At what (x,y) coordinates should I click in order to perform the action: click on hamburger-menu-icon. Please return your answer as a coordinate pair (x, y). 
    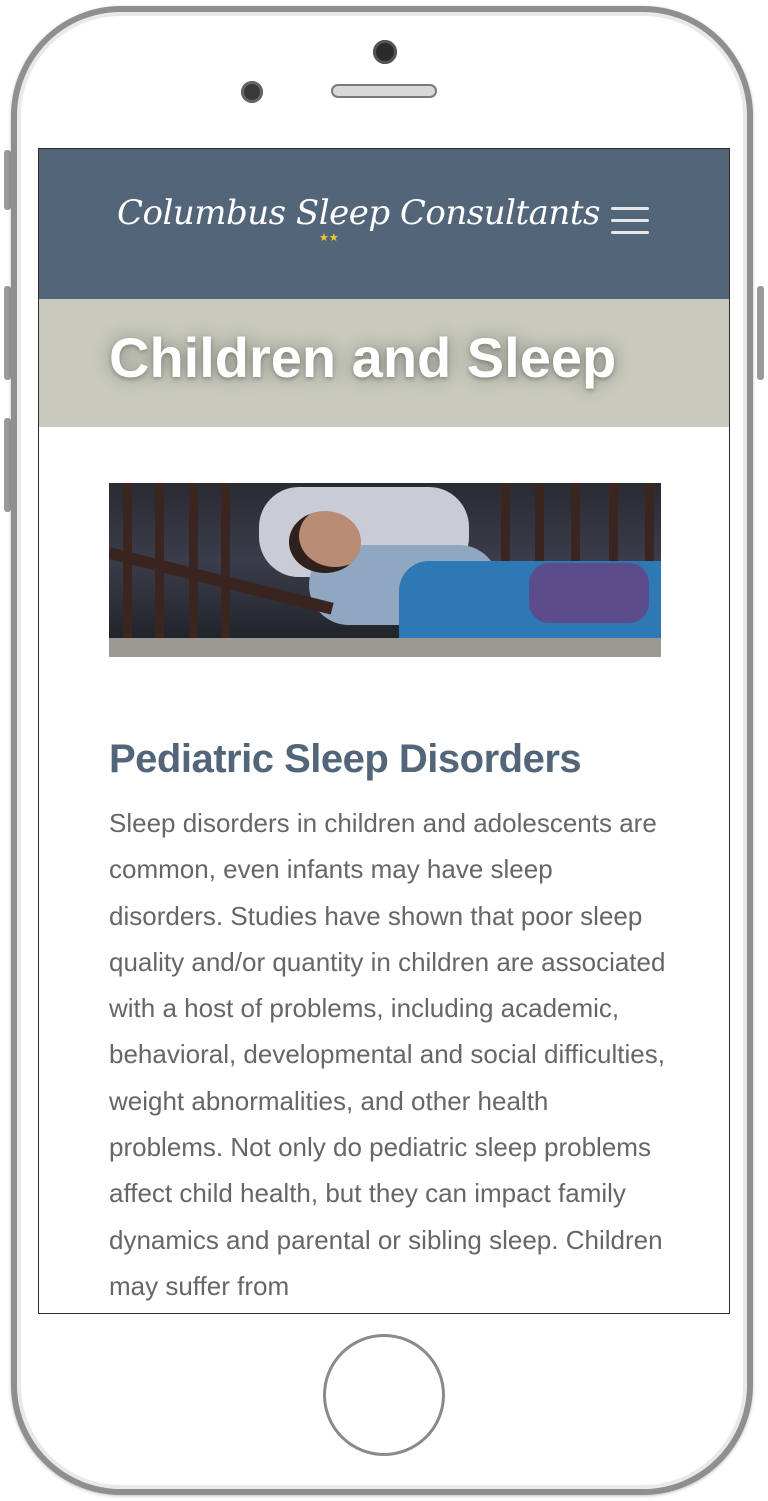
    Looking at the image, I should click on (630, 222).